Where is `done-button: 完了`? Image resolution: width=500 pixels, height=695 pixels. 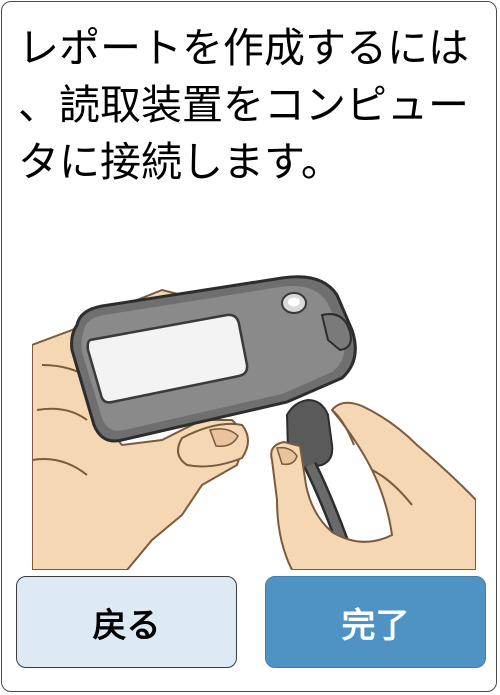 done-button: 完了 is located at coordinates (375, 622).